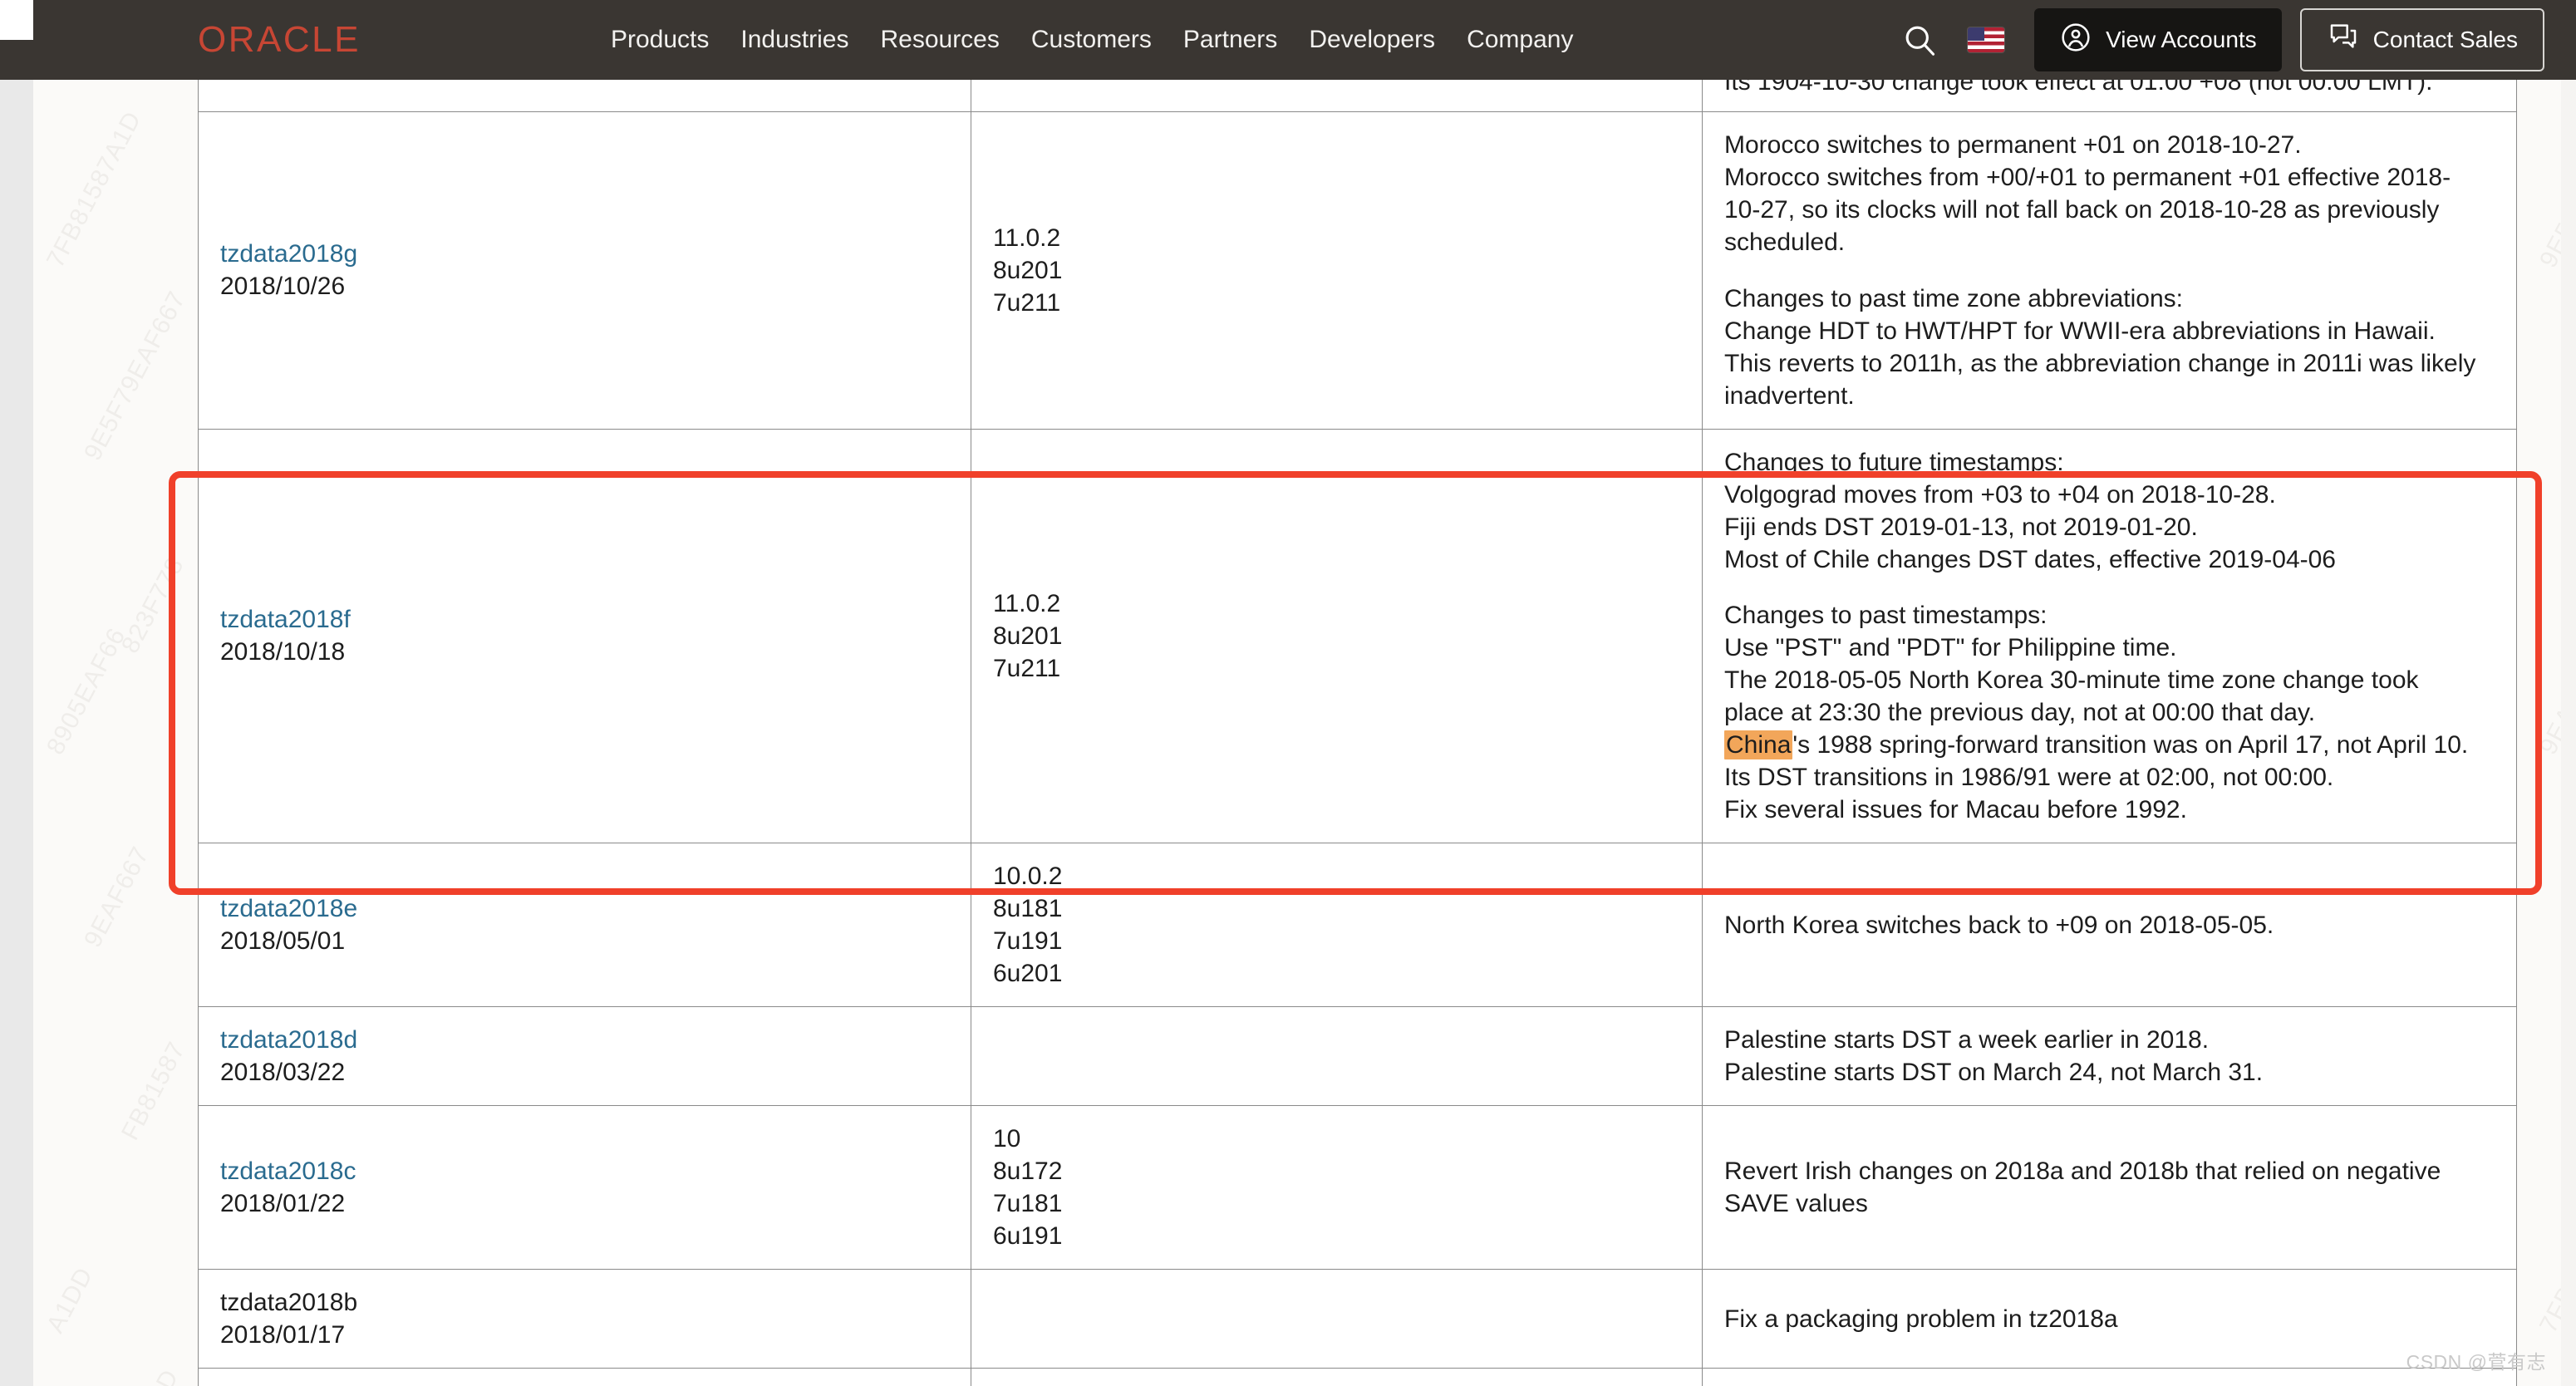 Image resolution: width=2576 pixels, height=1386 pixels. Describe the element at coordinates (1919, 40) in the screenshot. I see `search-icon` at that location.